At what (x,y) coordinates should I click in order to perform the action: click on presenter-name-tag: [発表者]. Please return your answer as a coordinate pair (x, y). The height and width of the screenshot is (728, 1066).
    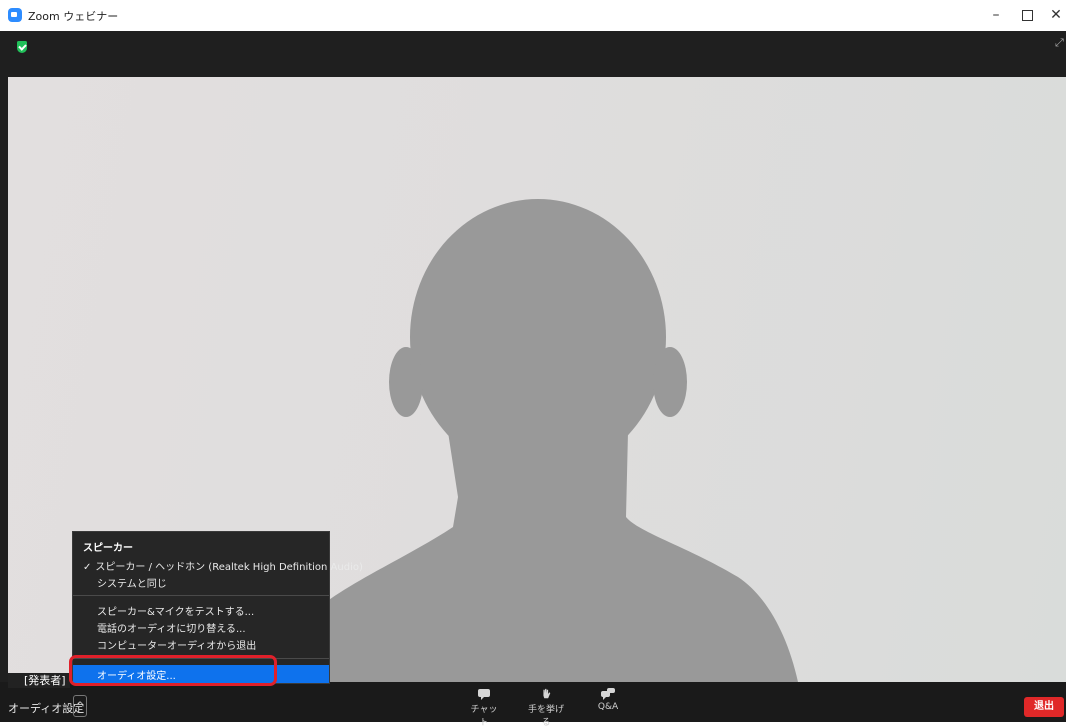
    Looking at the image, I should click on (39, 680).